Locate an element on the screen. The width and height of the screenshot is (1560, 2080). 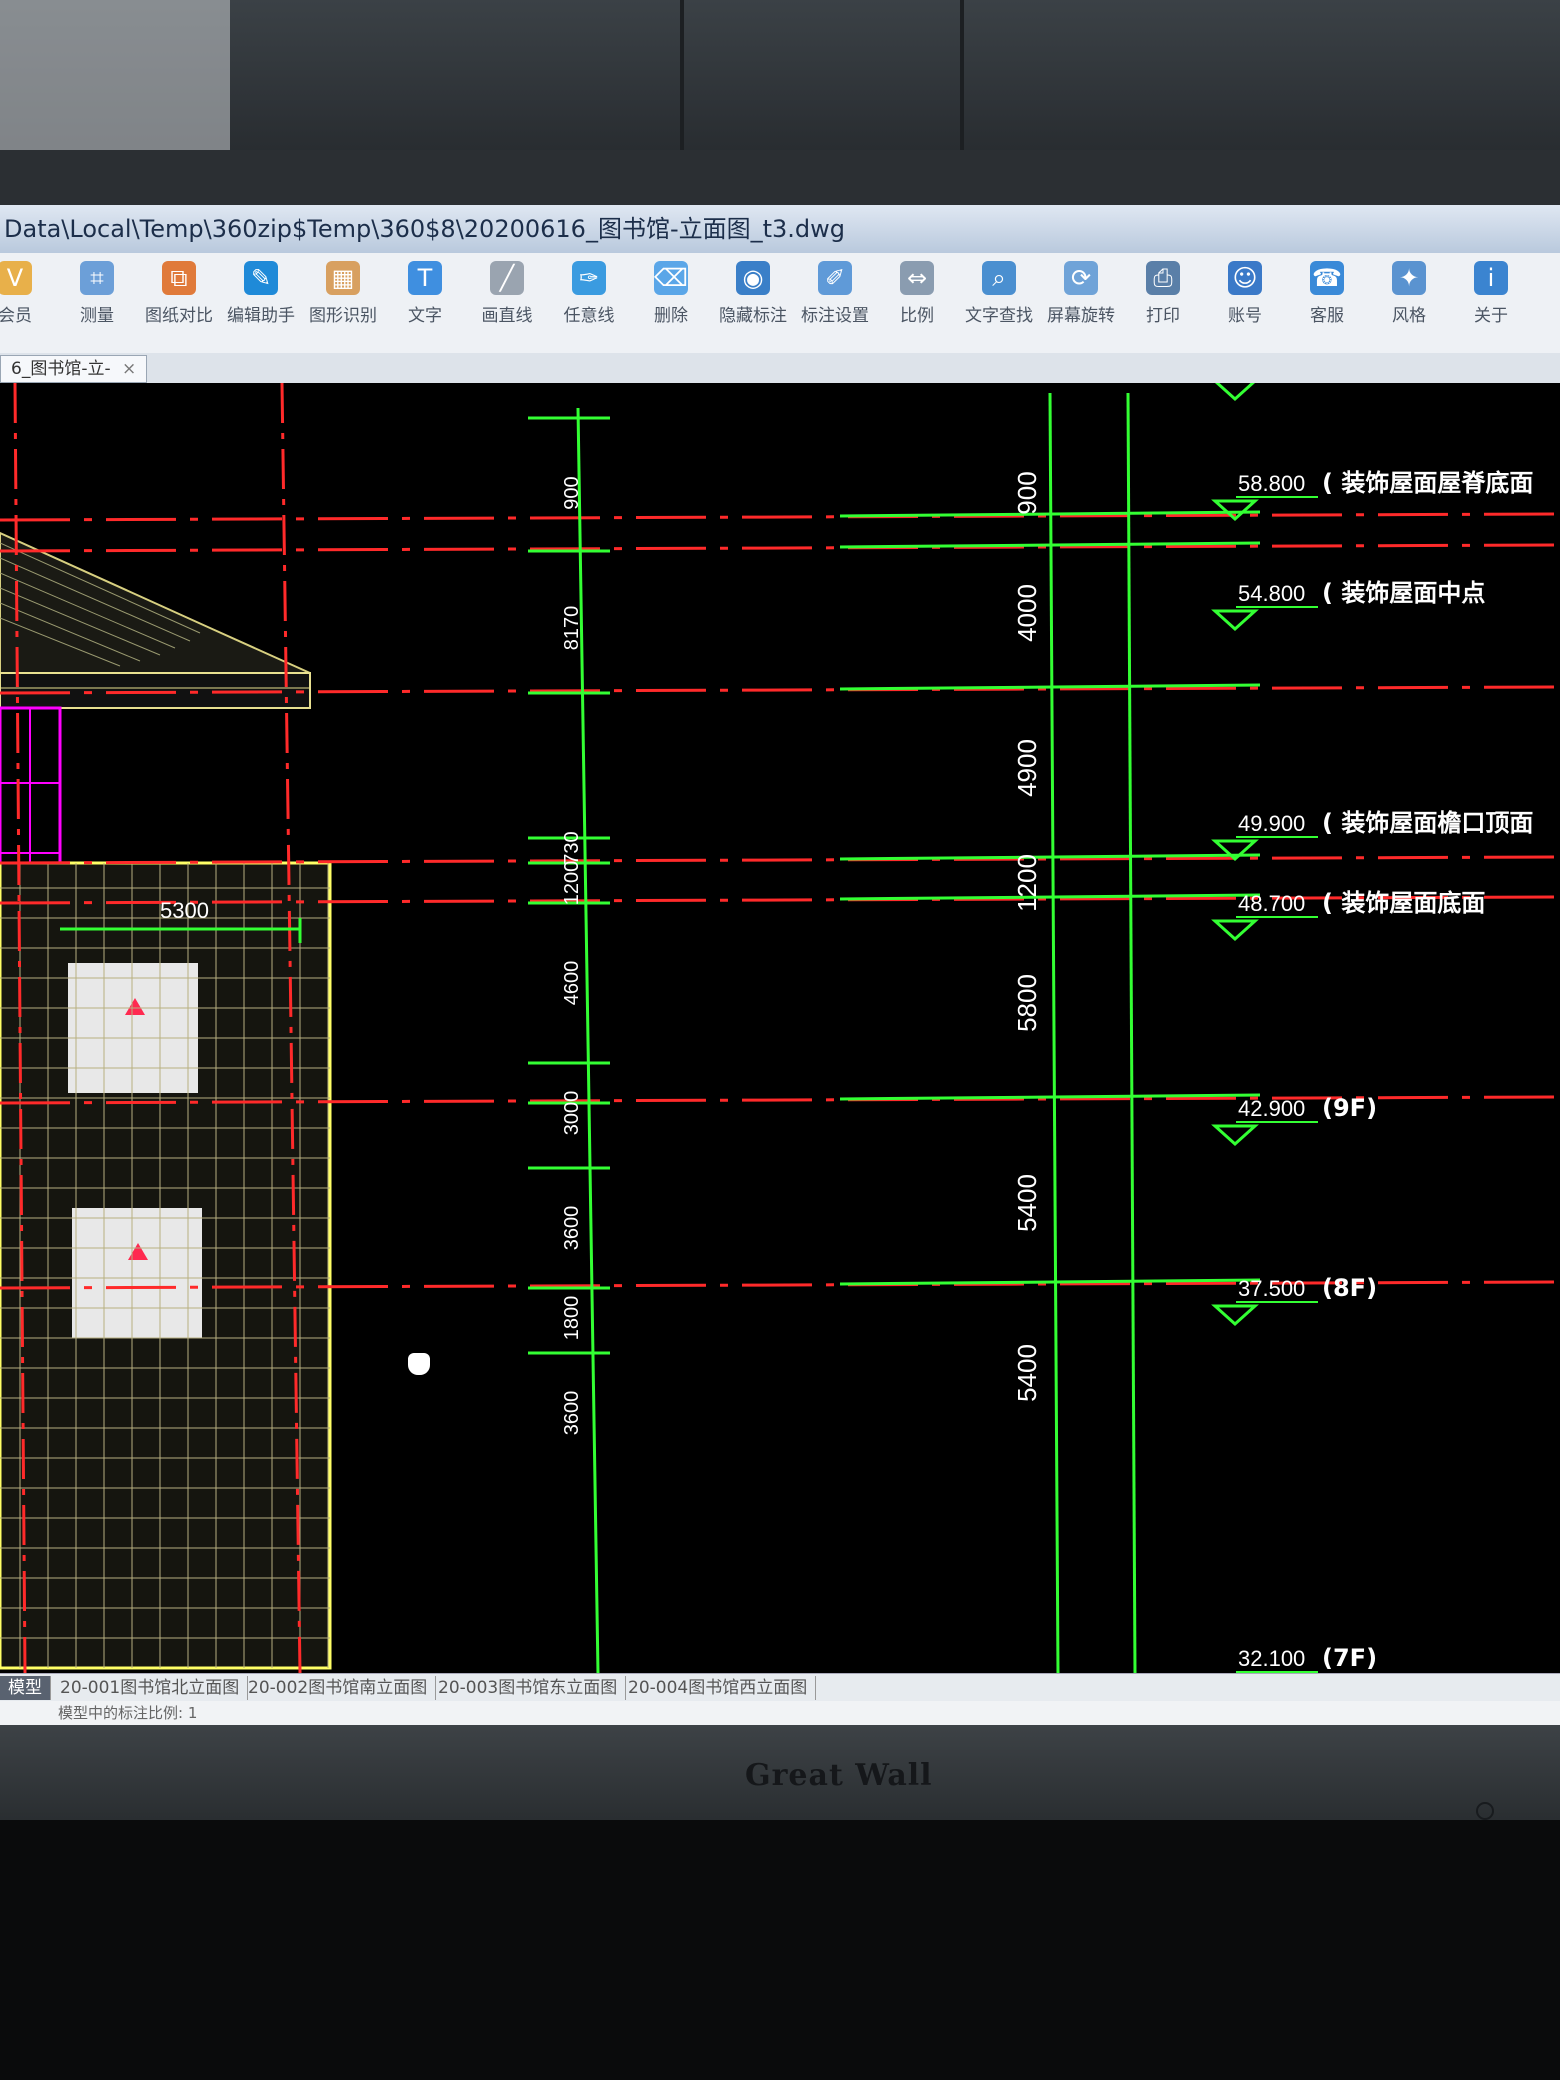
level-mark: 42.900 (9F) is located at coordinates (1294, 1120).